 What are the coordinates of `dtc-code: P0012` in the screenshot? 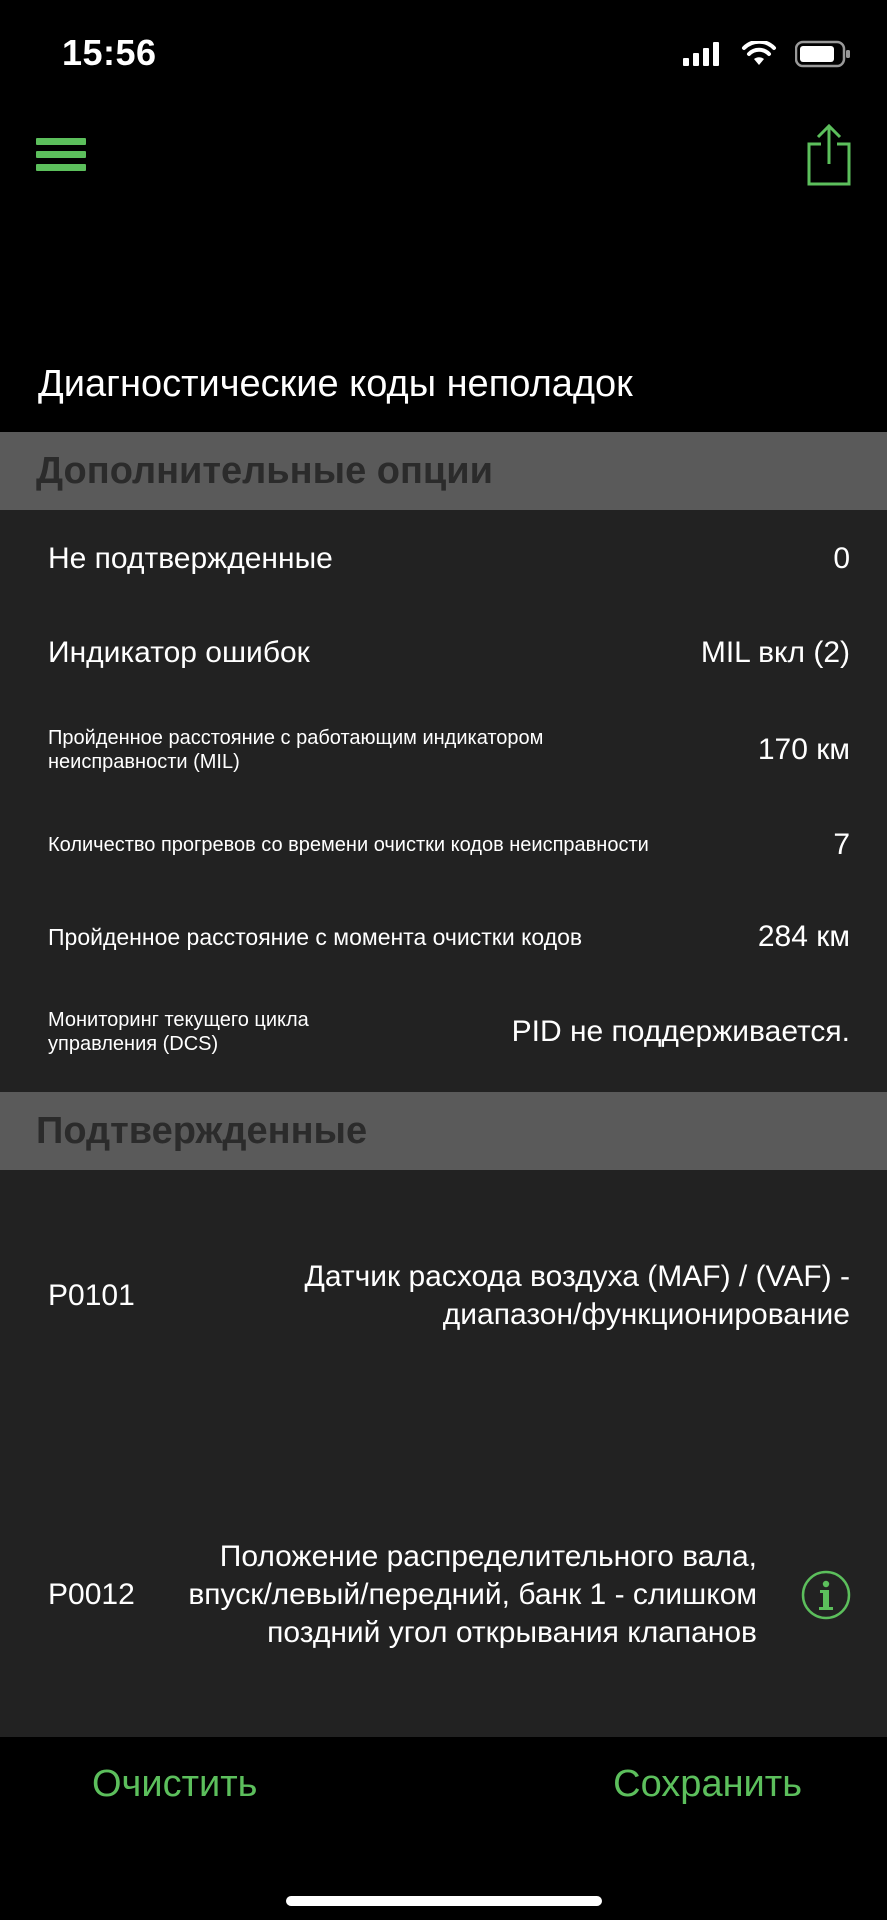 It's located at (91, 1594).